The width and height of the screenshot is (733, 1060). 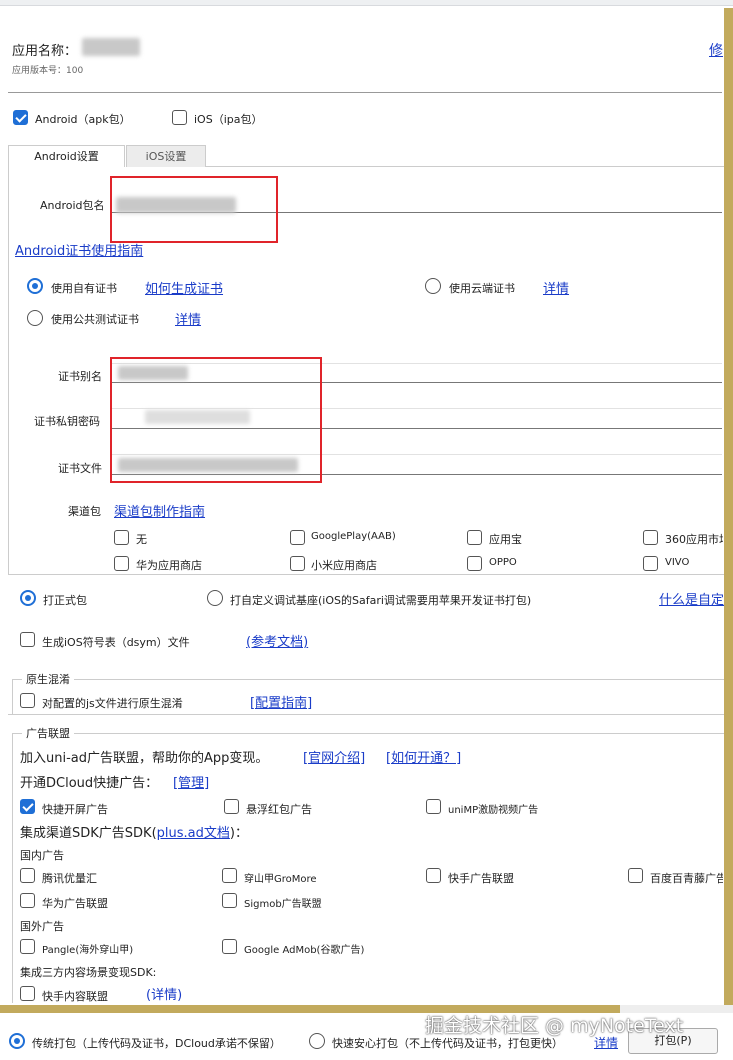 I want to click on own-cert-label: 使用自有证书, so click(x=84, y=288).